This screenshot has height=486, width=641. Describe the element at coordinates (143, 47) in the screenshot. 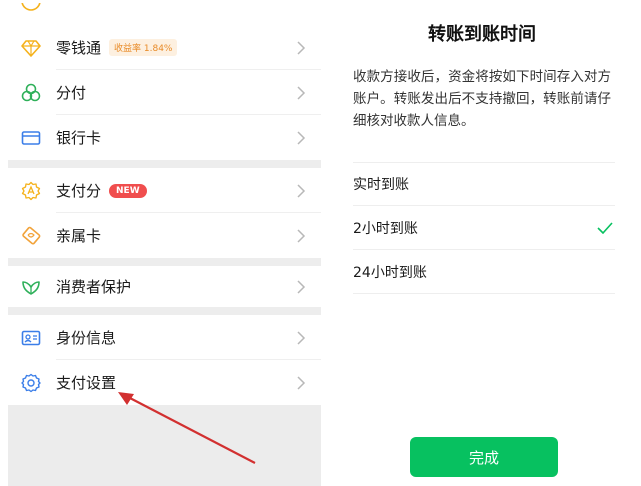

I see `yield-rate-badge: 收益率 1.84%` at that location.